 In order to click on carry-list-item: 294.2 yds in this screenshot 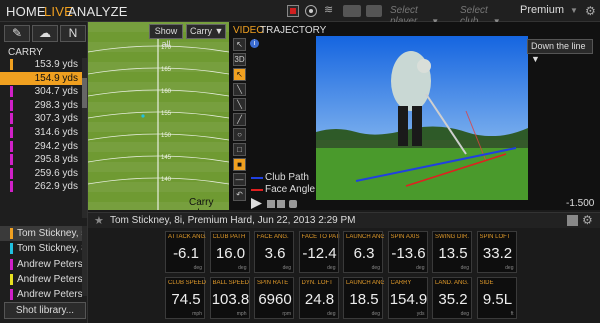, I will do `click(41, 147)`.